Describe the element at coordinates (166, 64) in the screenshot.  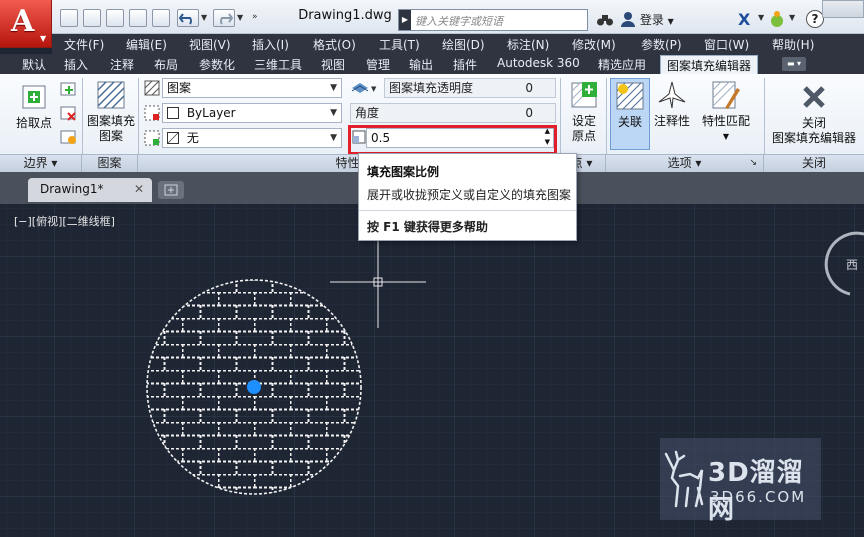
I see `tab-layout: 布局` at that location.